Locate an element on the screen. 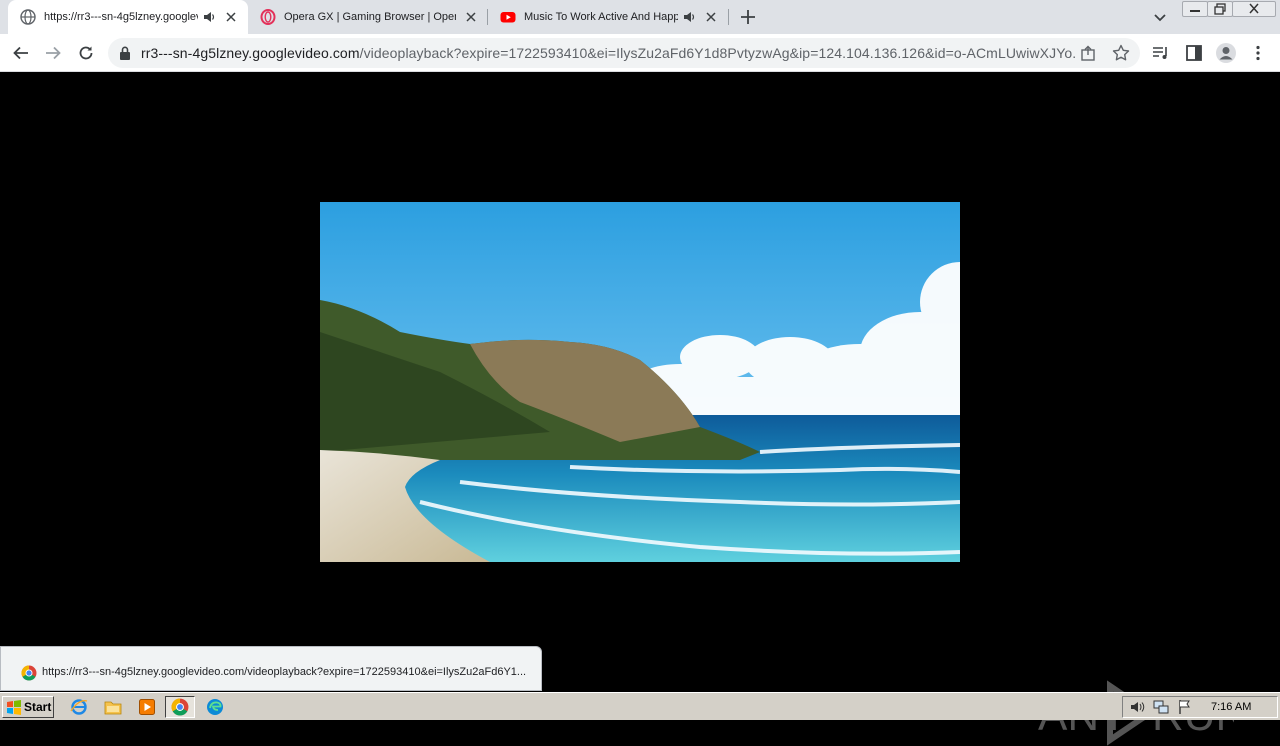 The width and height of the screenshot is (1280, 746). windows-taskbar: Start 7:16 AM is located at coordinates (640, 706).